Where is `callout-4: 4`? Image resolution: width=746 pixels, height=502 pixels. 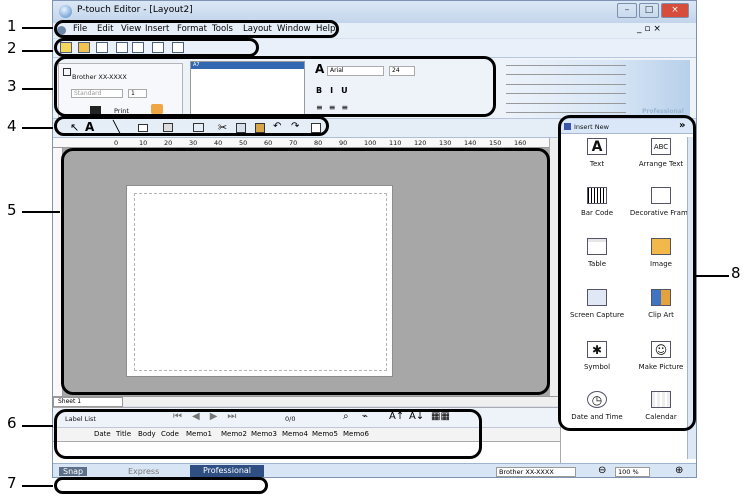 callout-4: 4 is located at coordinates (12, 126).